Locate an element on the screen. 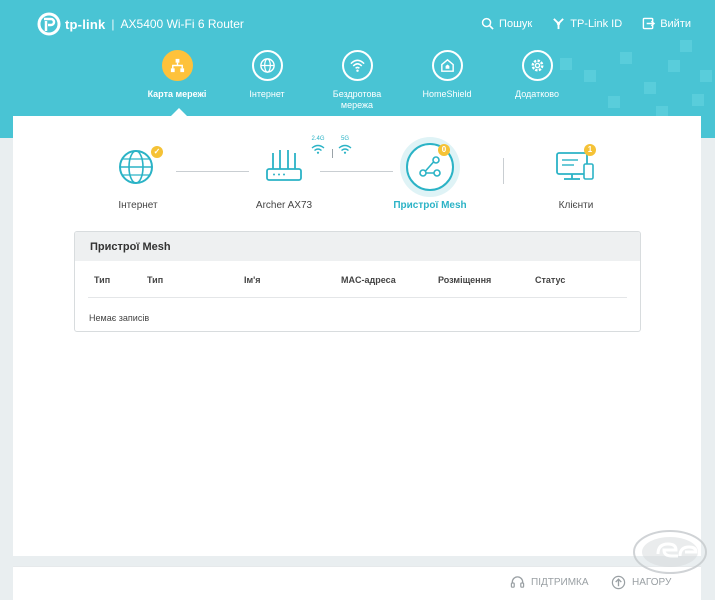  column-type-2: Тип is located at coordinates (155, 280).